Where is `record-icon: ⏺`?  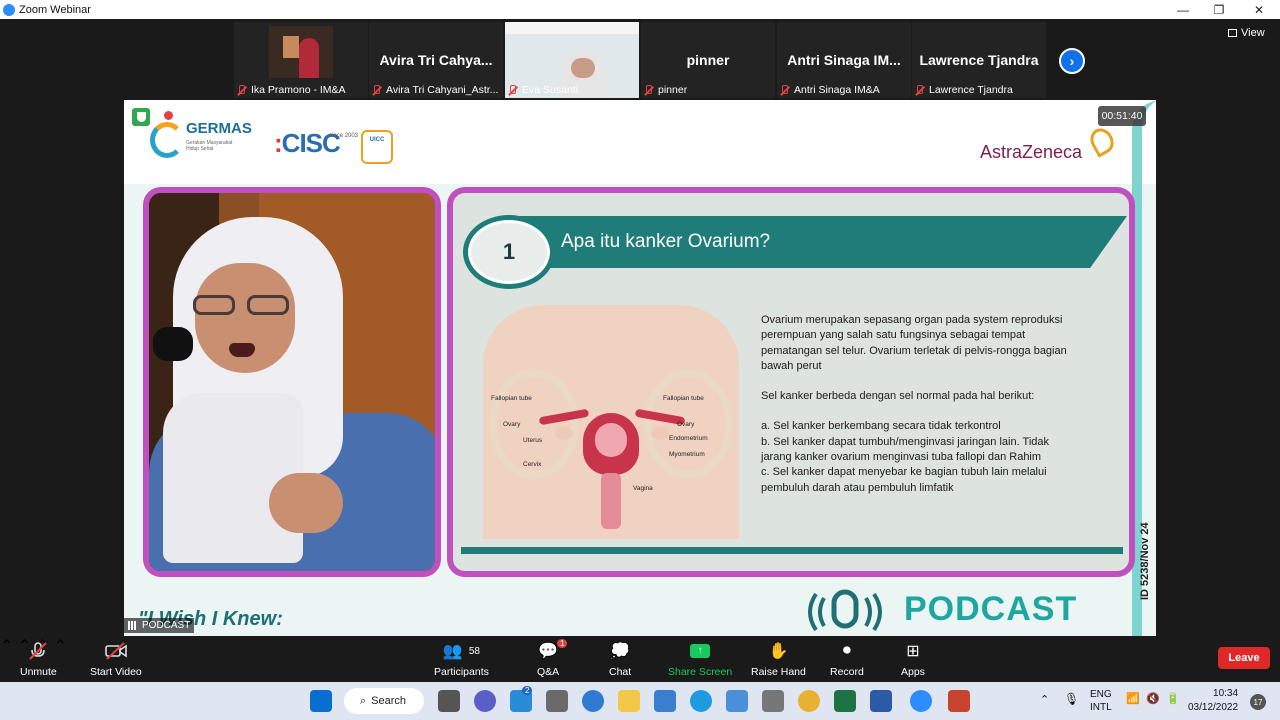 record-icon: ⏺ is located at coordinates (846, 650).